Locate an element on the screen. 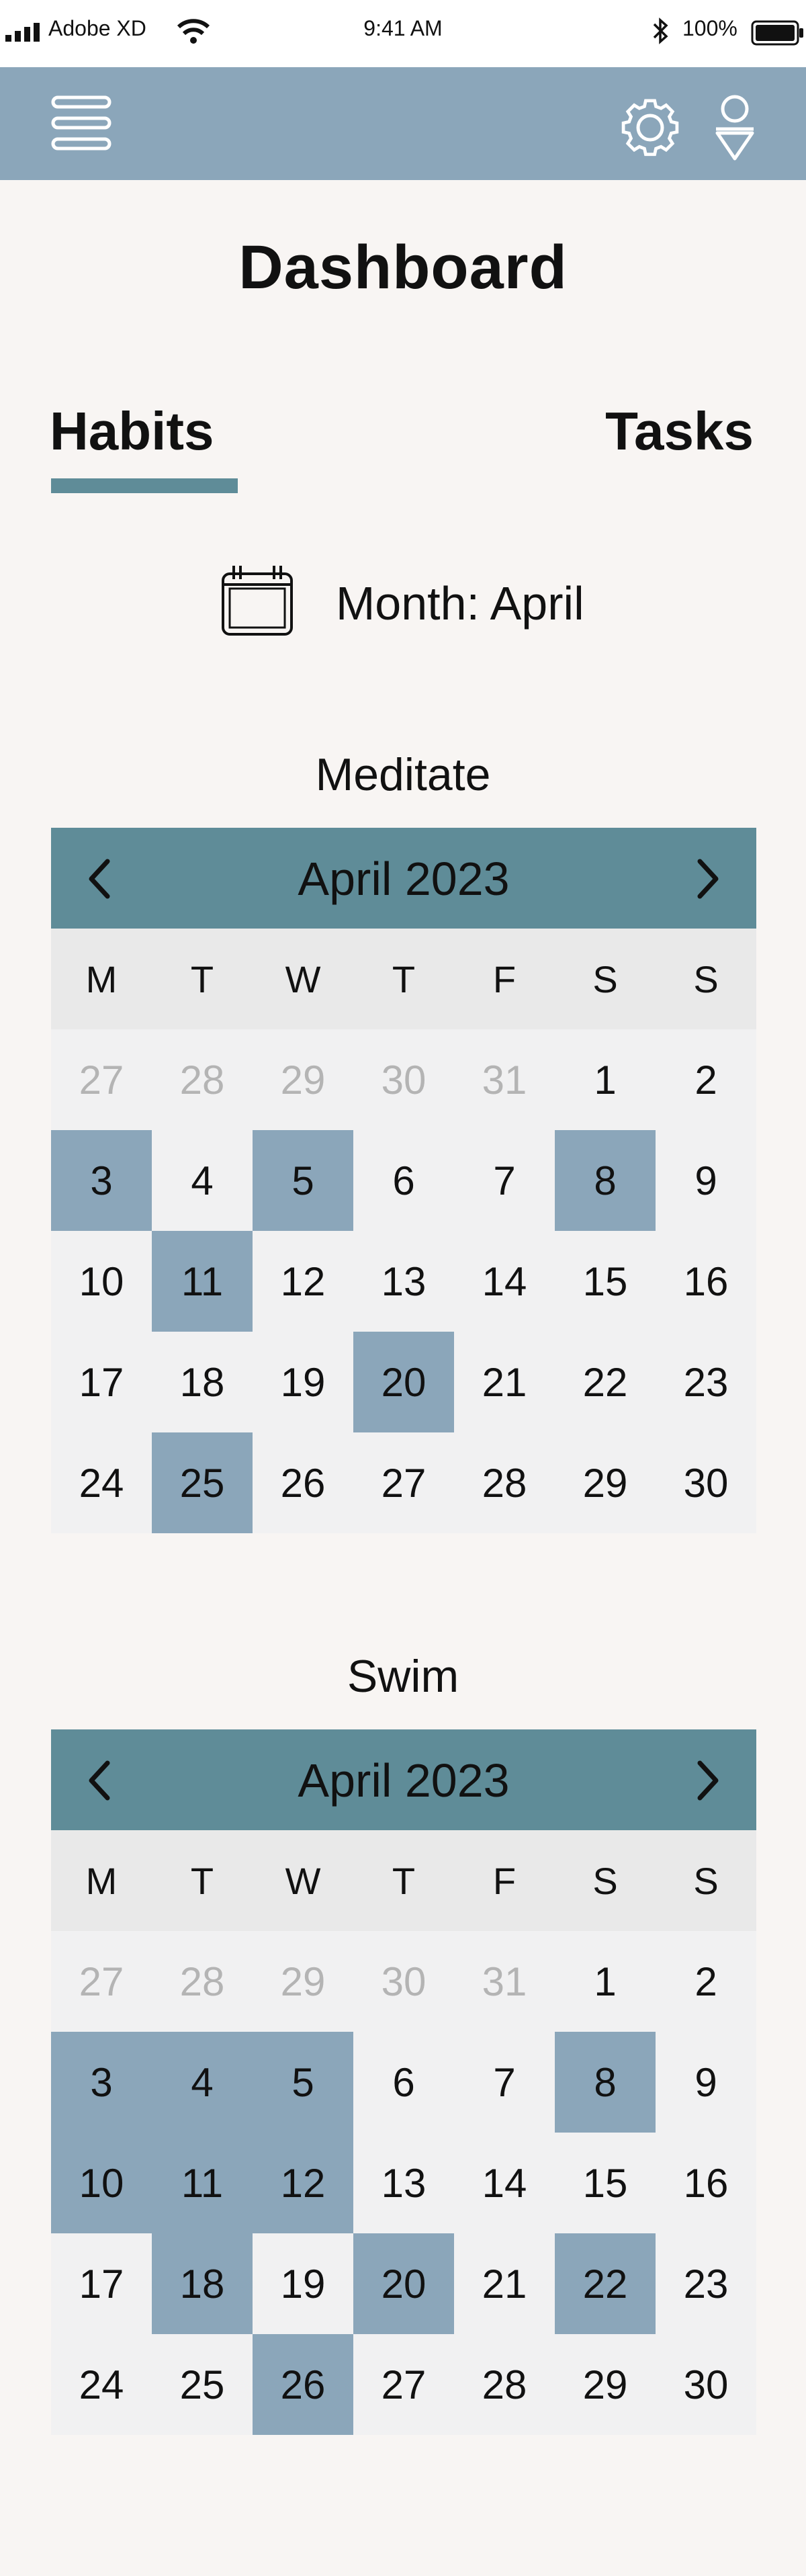 The height and width of the screenshot is (2576, 806). active-tab-indicator is located at coordinates (144, 485).